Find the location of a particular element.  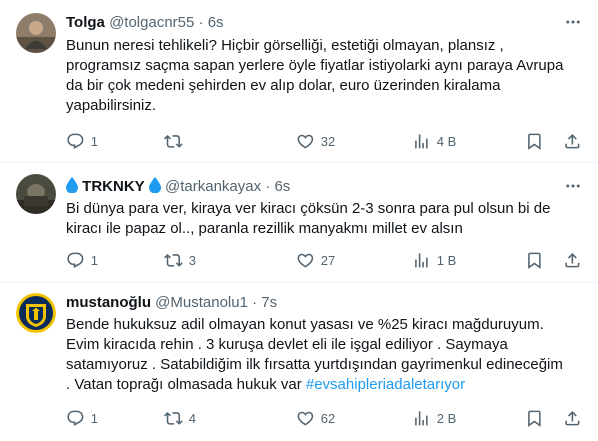

author-handle: @Mustanolu1 is located at coordinates (201, 302).